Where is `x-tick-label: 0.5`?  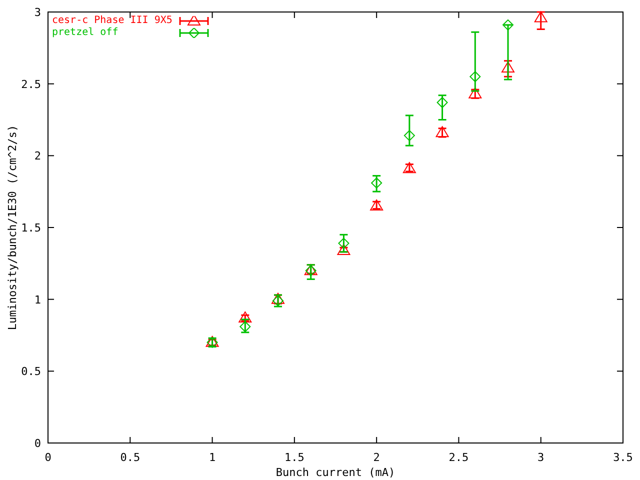
x-tick-label: 0.5 is located at coordinates (130, 457).